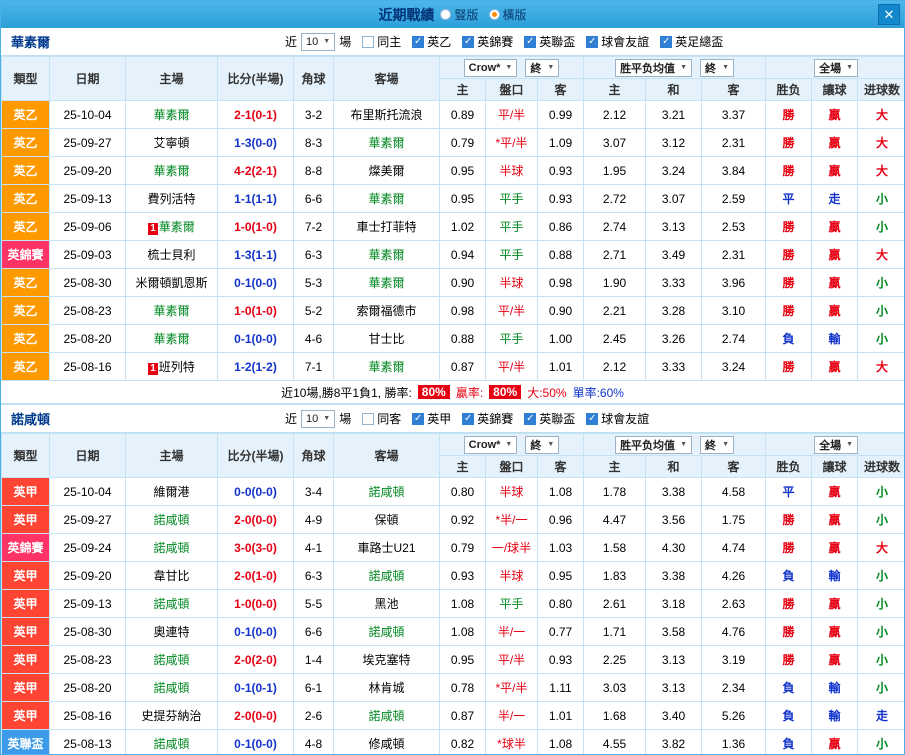 The width and height of the screenshot is (905, 755). What do you see at coordinates (25, 547) in the screenshot?
I see `league-type-cell: 英錦賽` at bounding box center [25, 547].